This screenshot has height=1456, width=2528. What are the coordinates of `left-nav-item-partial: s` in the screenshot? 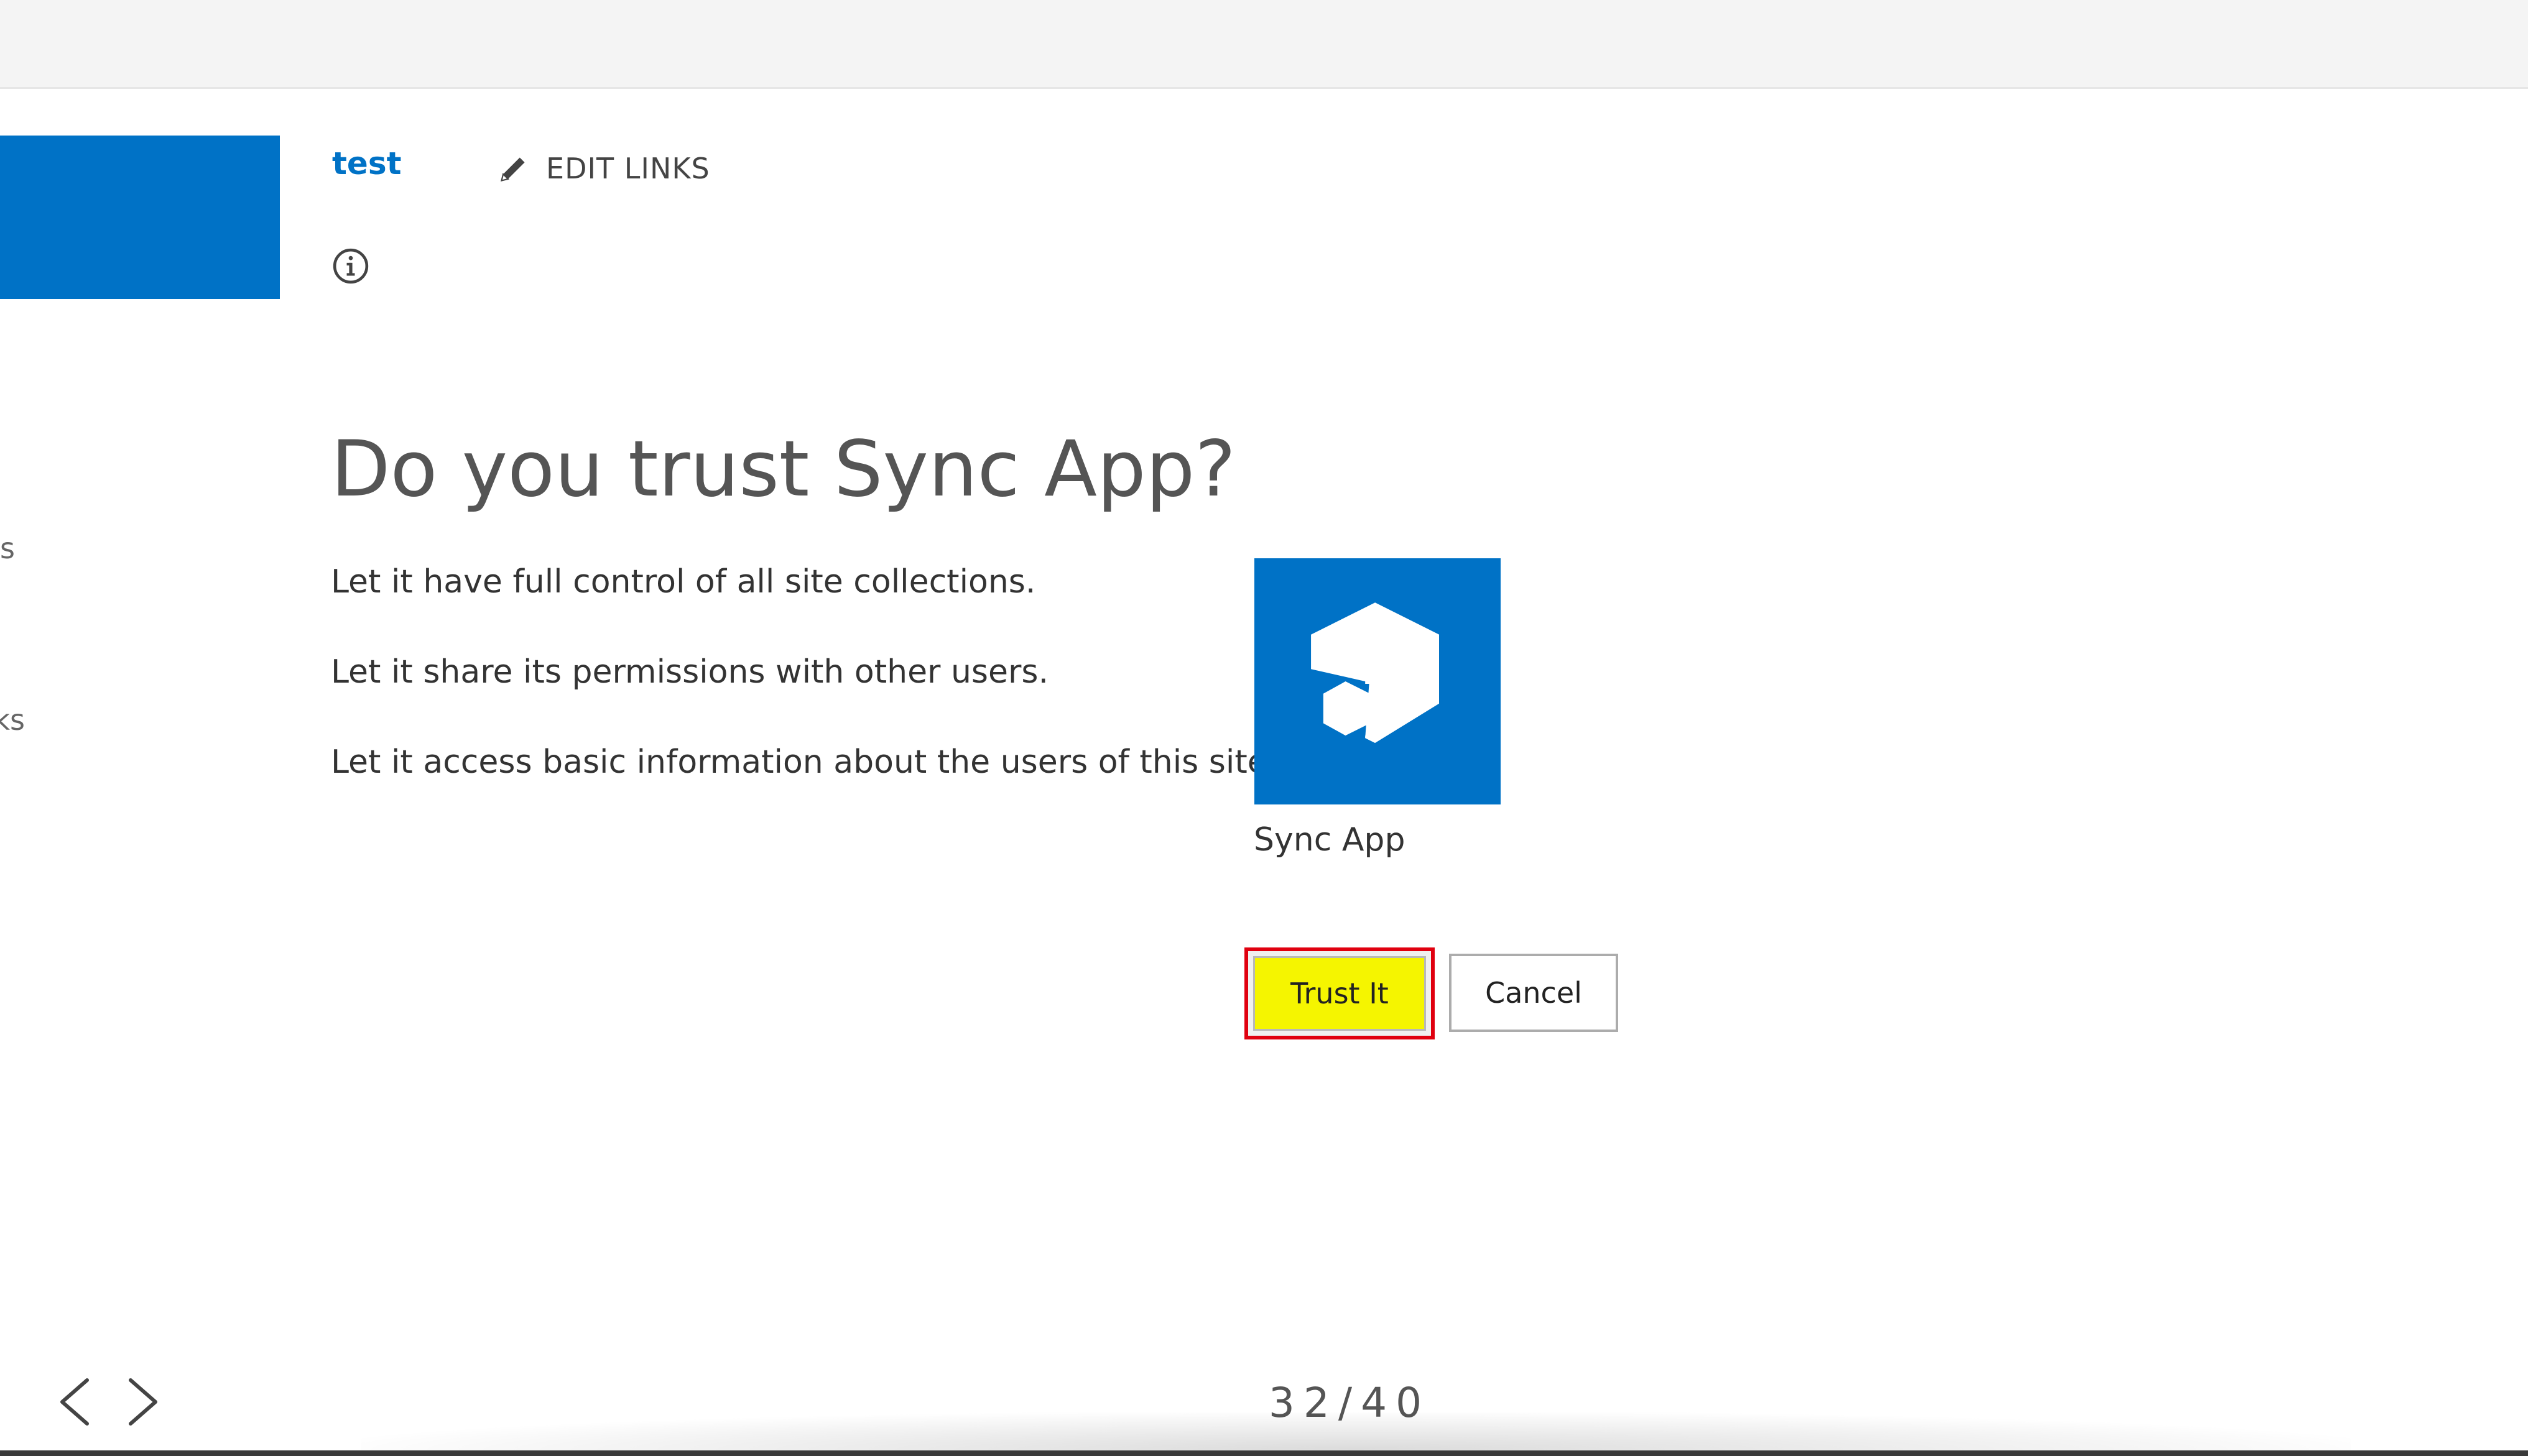 It's located at (12, 548).